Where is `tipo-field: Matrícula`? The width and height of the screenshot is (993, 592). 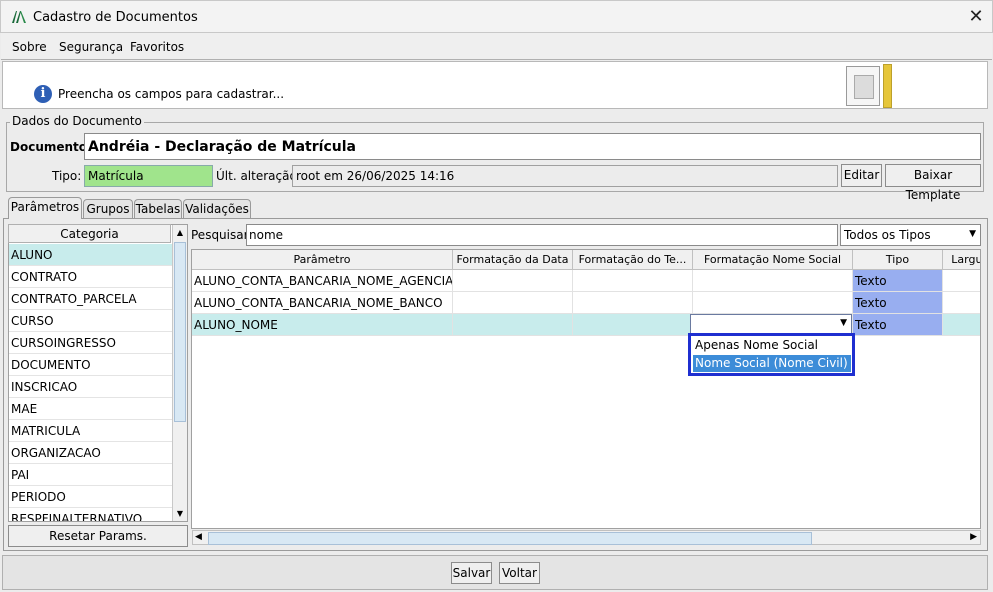
tipo-field: Matrícula is located at coordinates (148, 176).